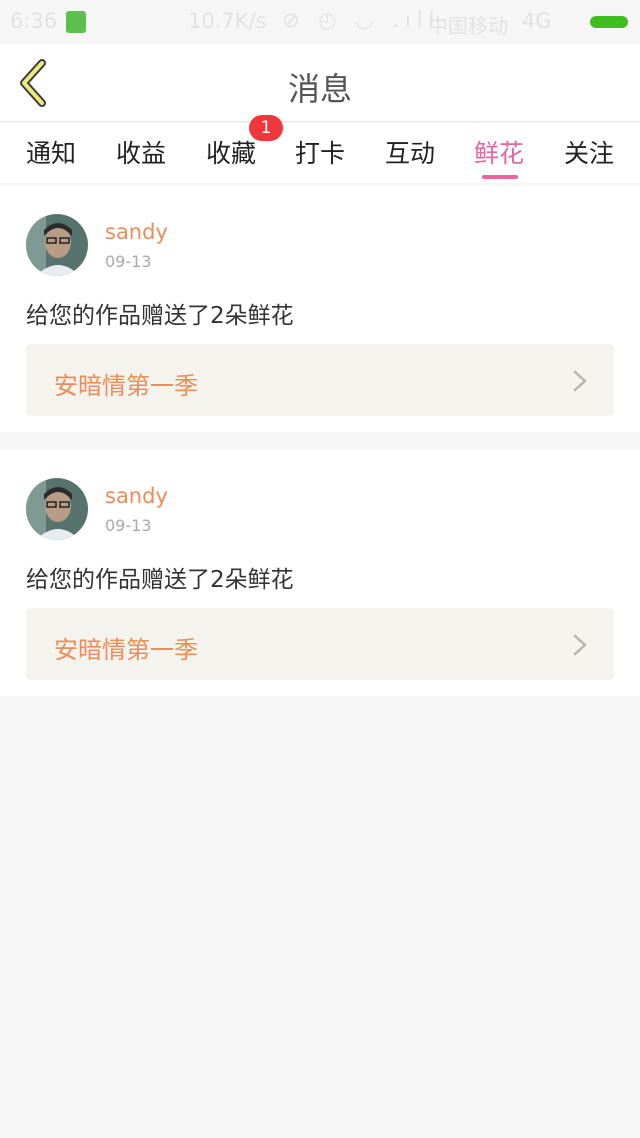 Image resolution: width=640 pixels, height=1138 pixels. What do you see at coordinates (500, 177) in the screenshot?
I see `active-tab-indicator` at bounding box center [500, 177].